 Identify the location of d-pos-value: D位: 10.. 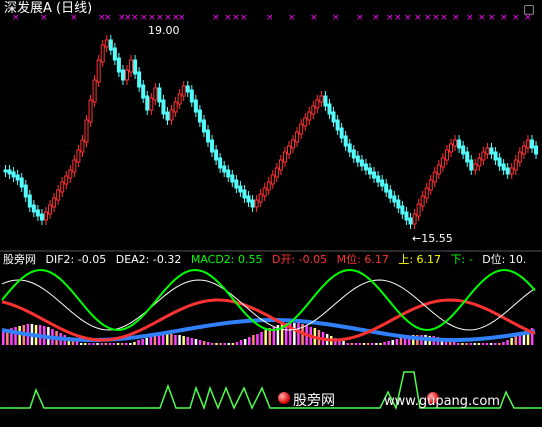
(504, 259).